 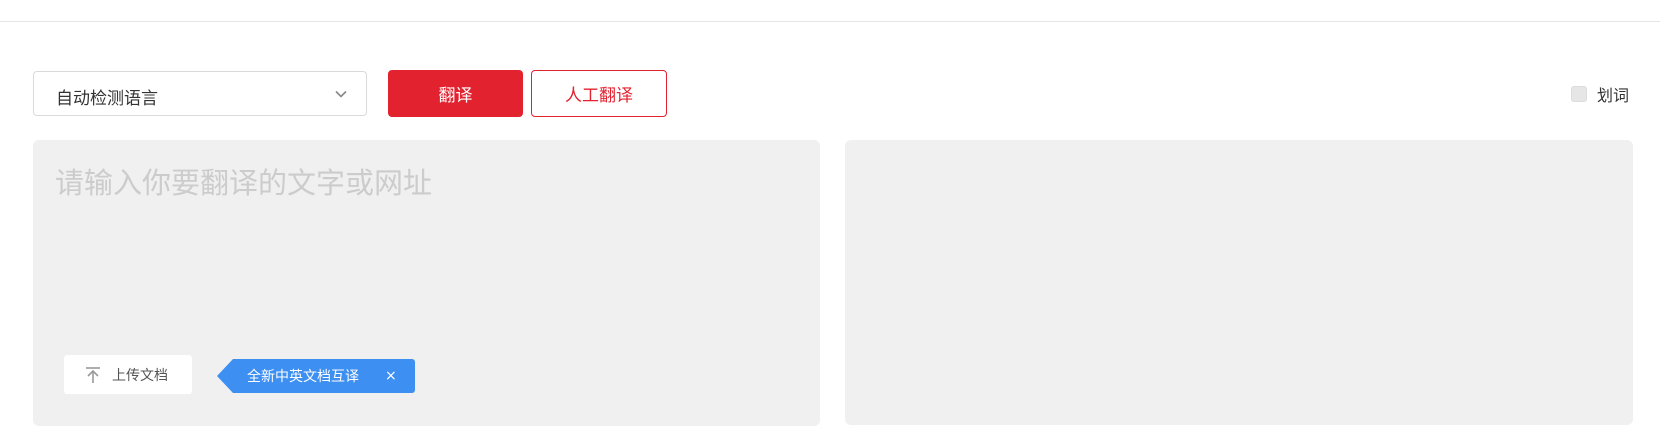 I want to click on promo-tag-body: 全新中英文档互译 ×, so click(x=324, y=376).